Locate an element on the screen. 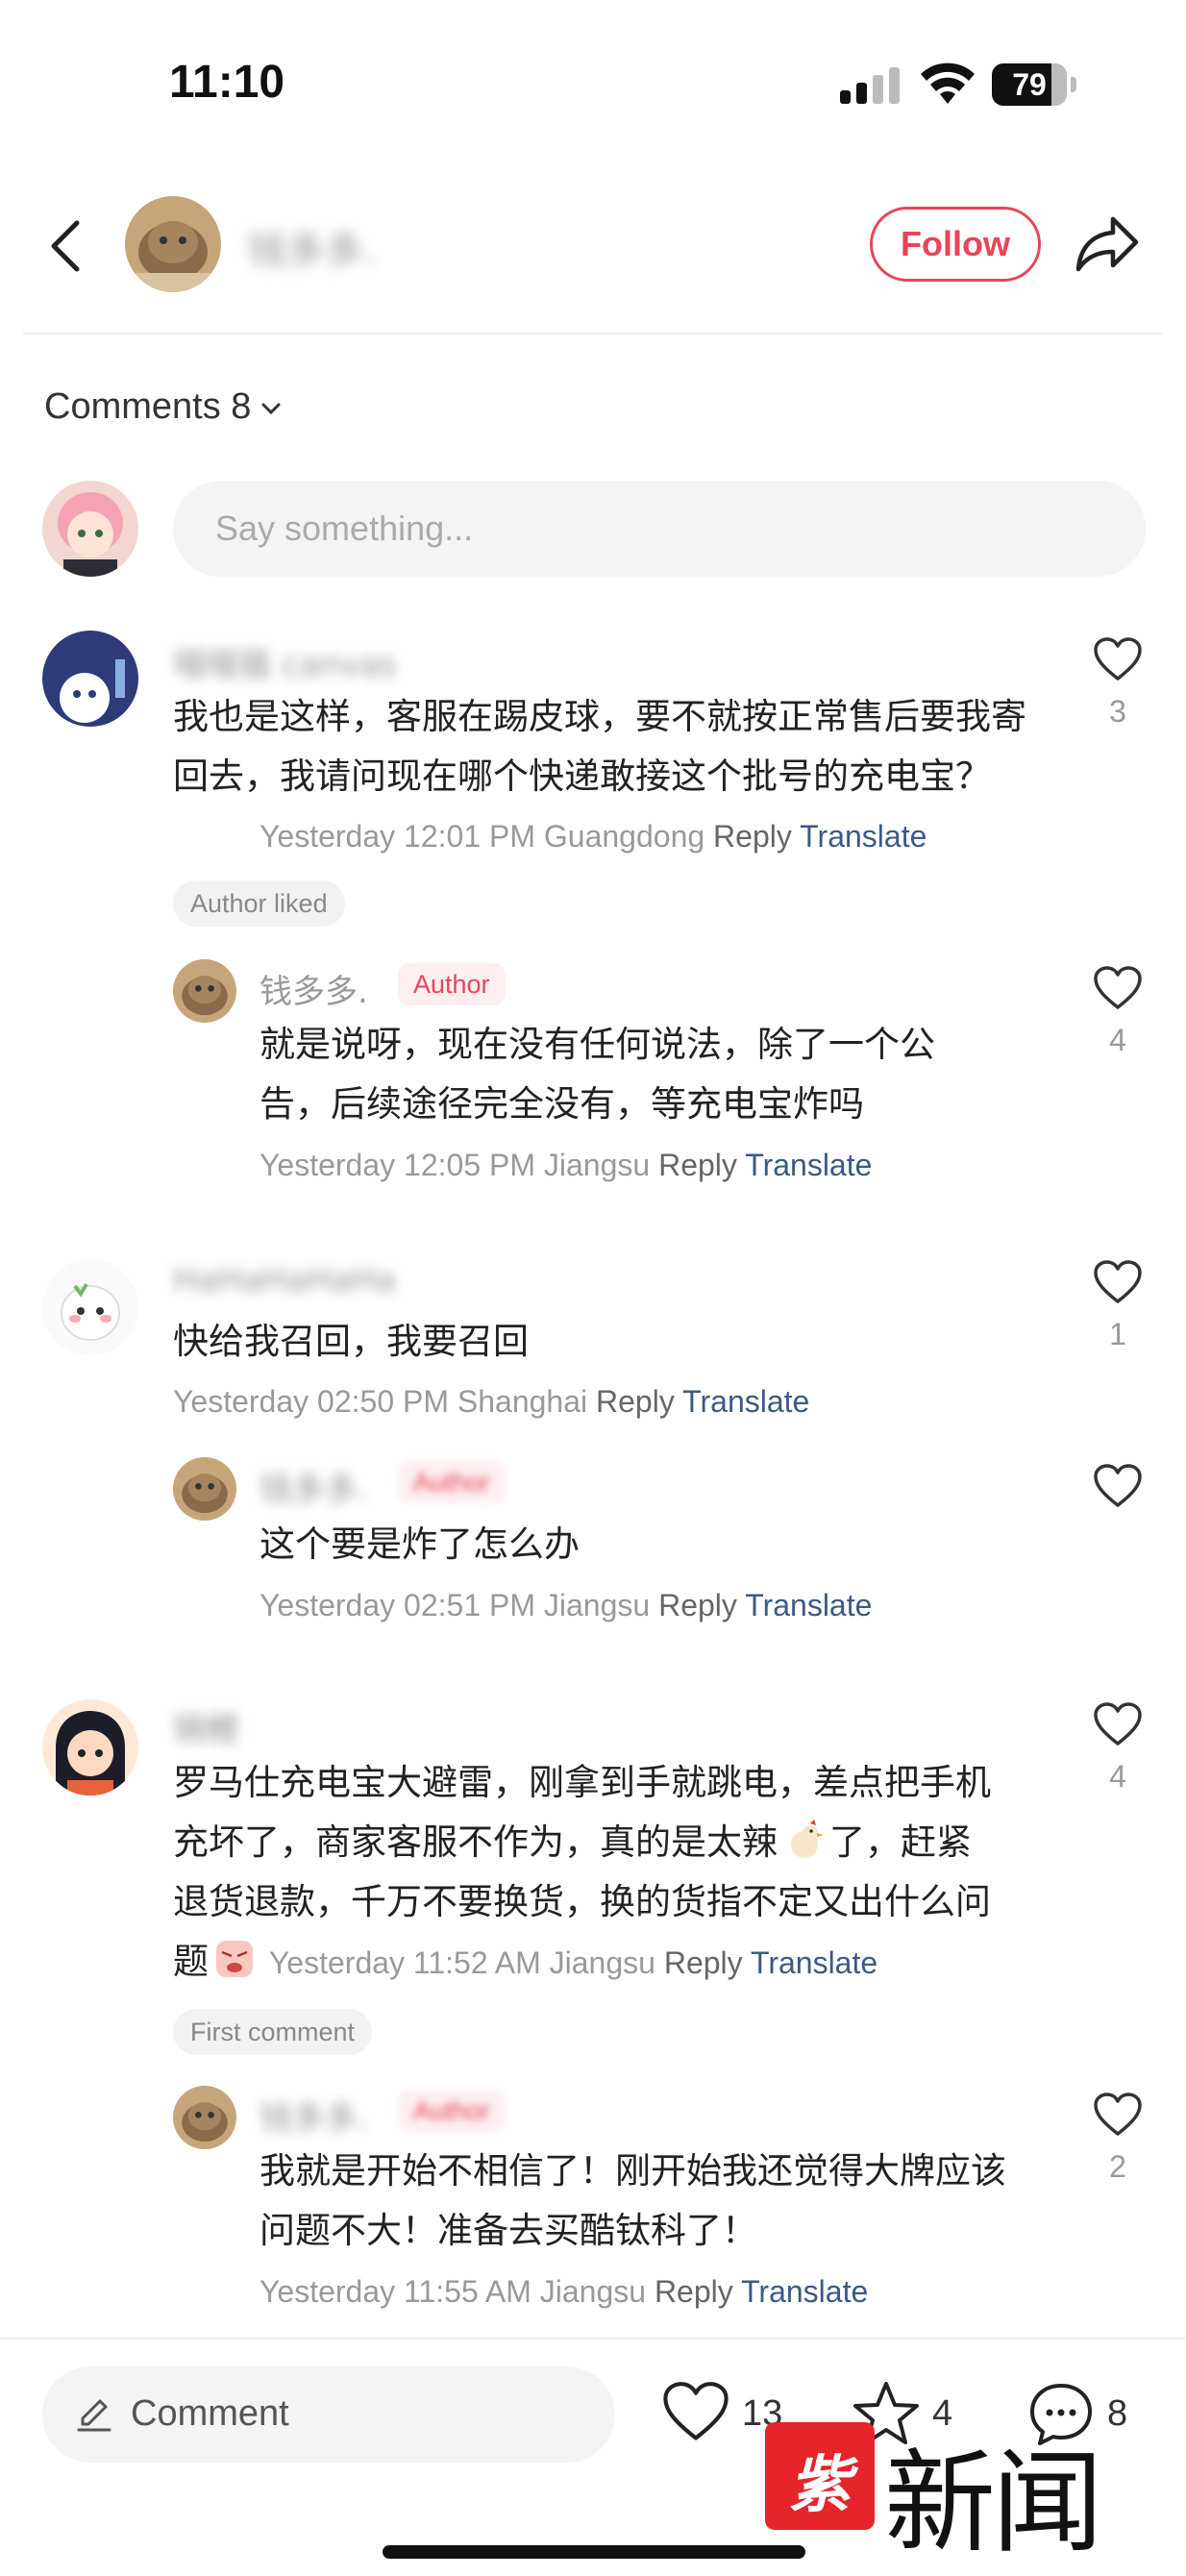 This screenshot has height=2576, width=1186. battery-indicator: 79 is located at coordinates (1034, 84).